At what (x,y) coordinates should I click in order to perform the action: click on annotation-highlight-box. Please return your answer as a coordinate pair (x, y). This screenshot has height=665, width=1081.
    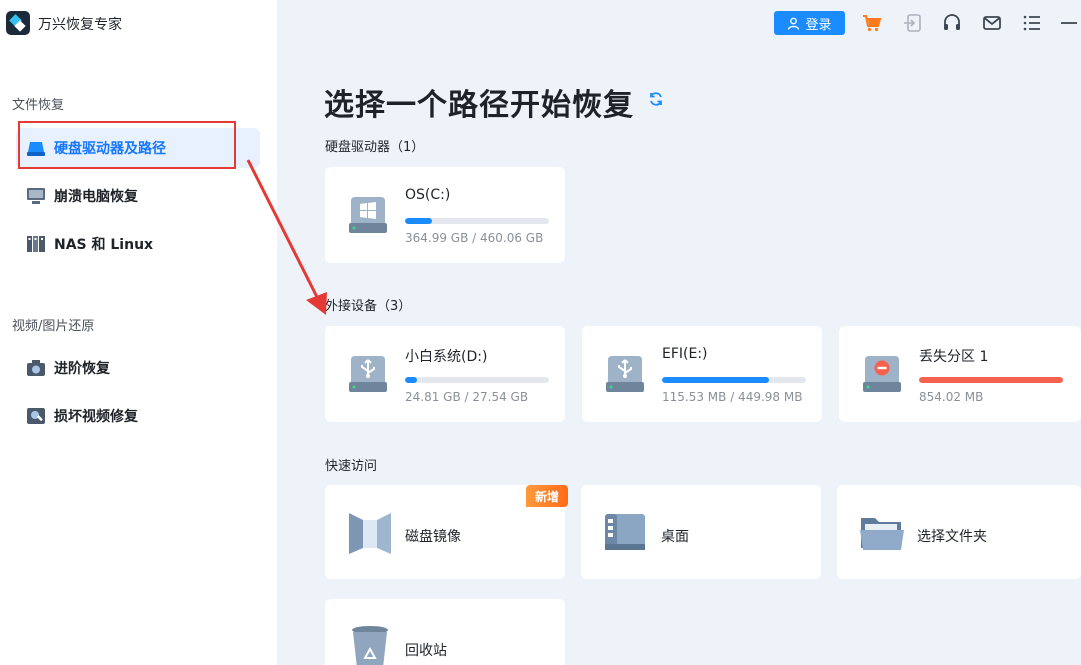
    Looking at the image, I should click on (127, 145).